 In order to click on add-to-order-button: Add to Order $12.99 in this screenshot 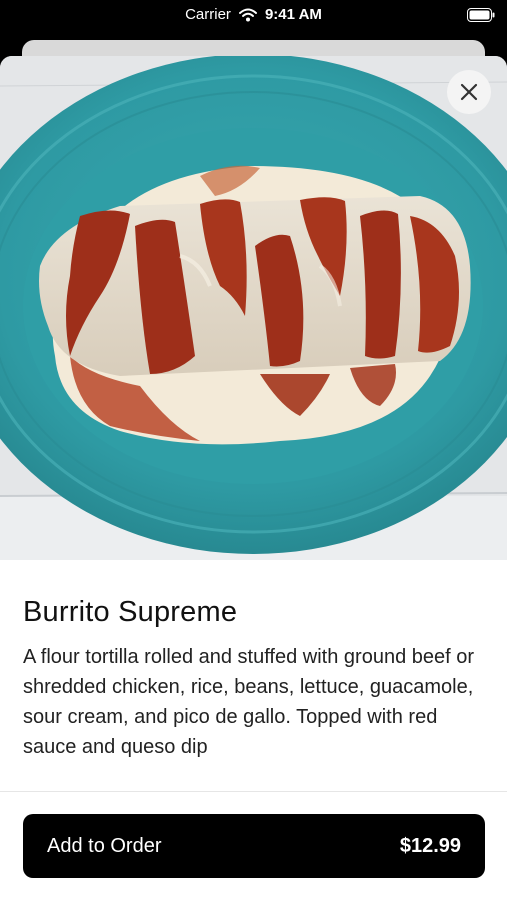, I will do `click(254, 846)`.